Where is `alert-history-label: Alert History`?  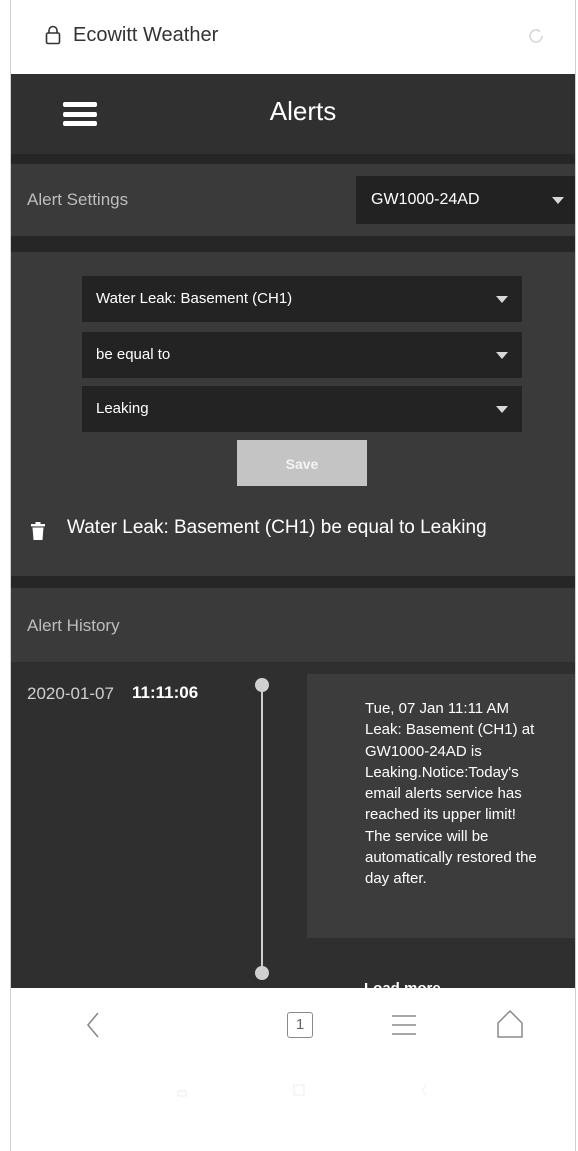 alert-history-label: Alert History is located at coordinates (73, 625).